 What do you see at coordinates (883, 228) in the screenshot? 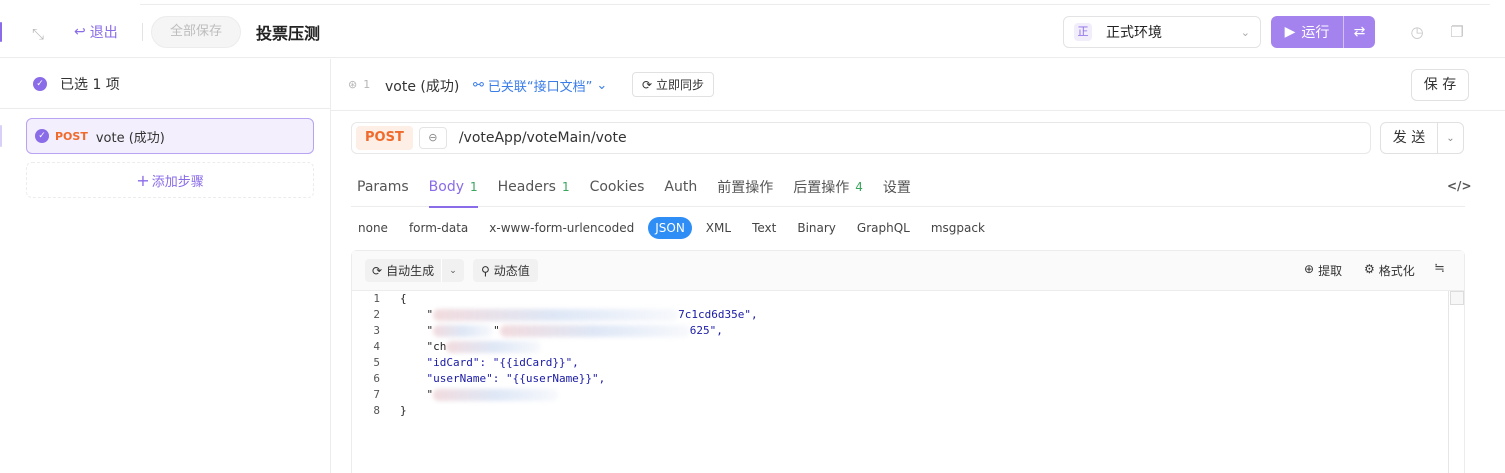
I see `body-type-graphql: GraphQL` at bounding box center [883, 228].